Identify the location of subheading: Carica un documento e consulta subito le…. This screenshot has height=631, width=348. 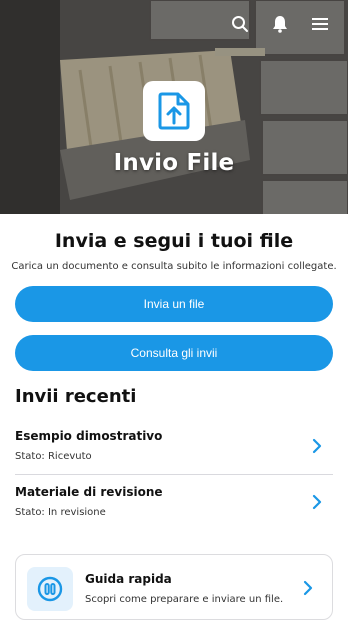
(174, 266).